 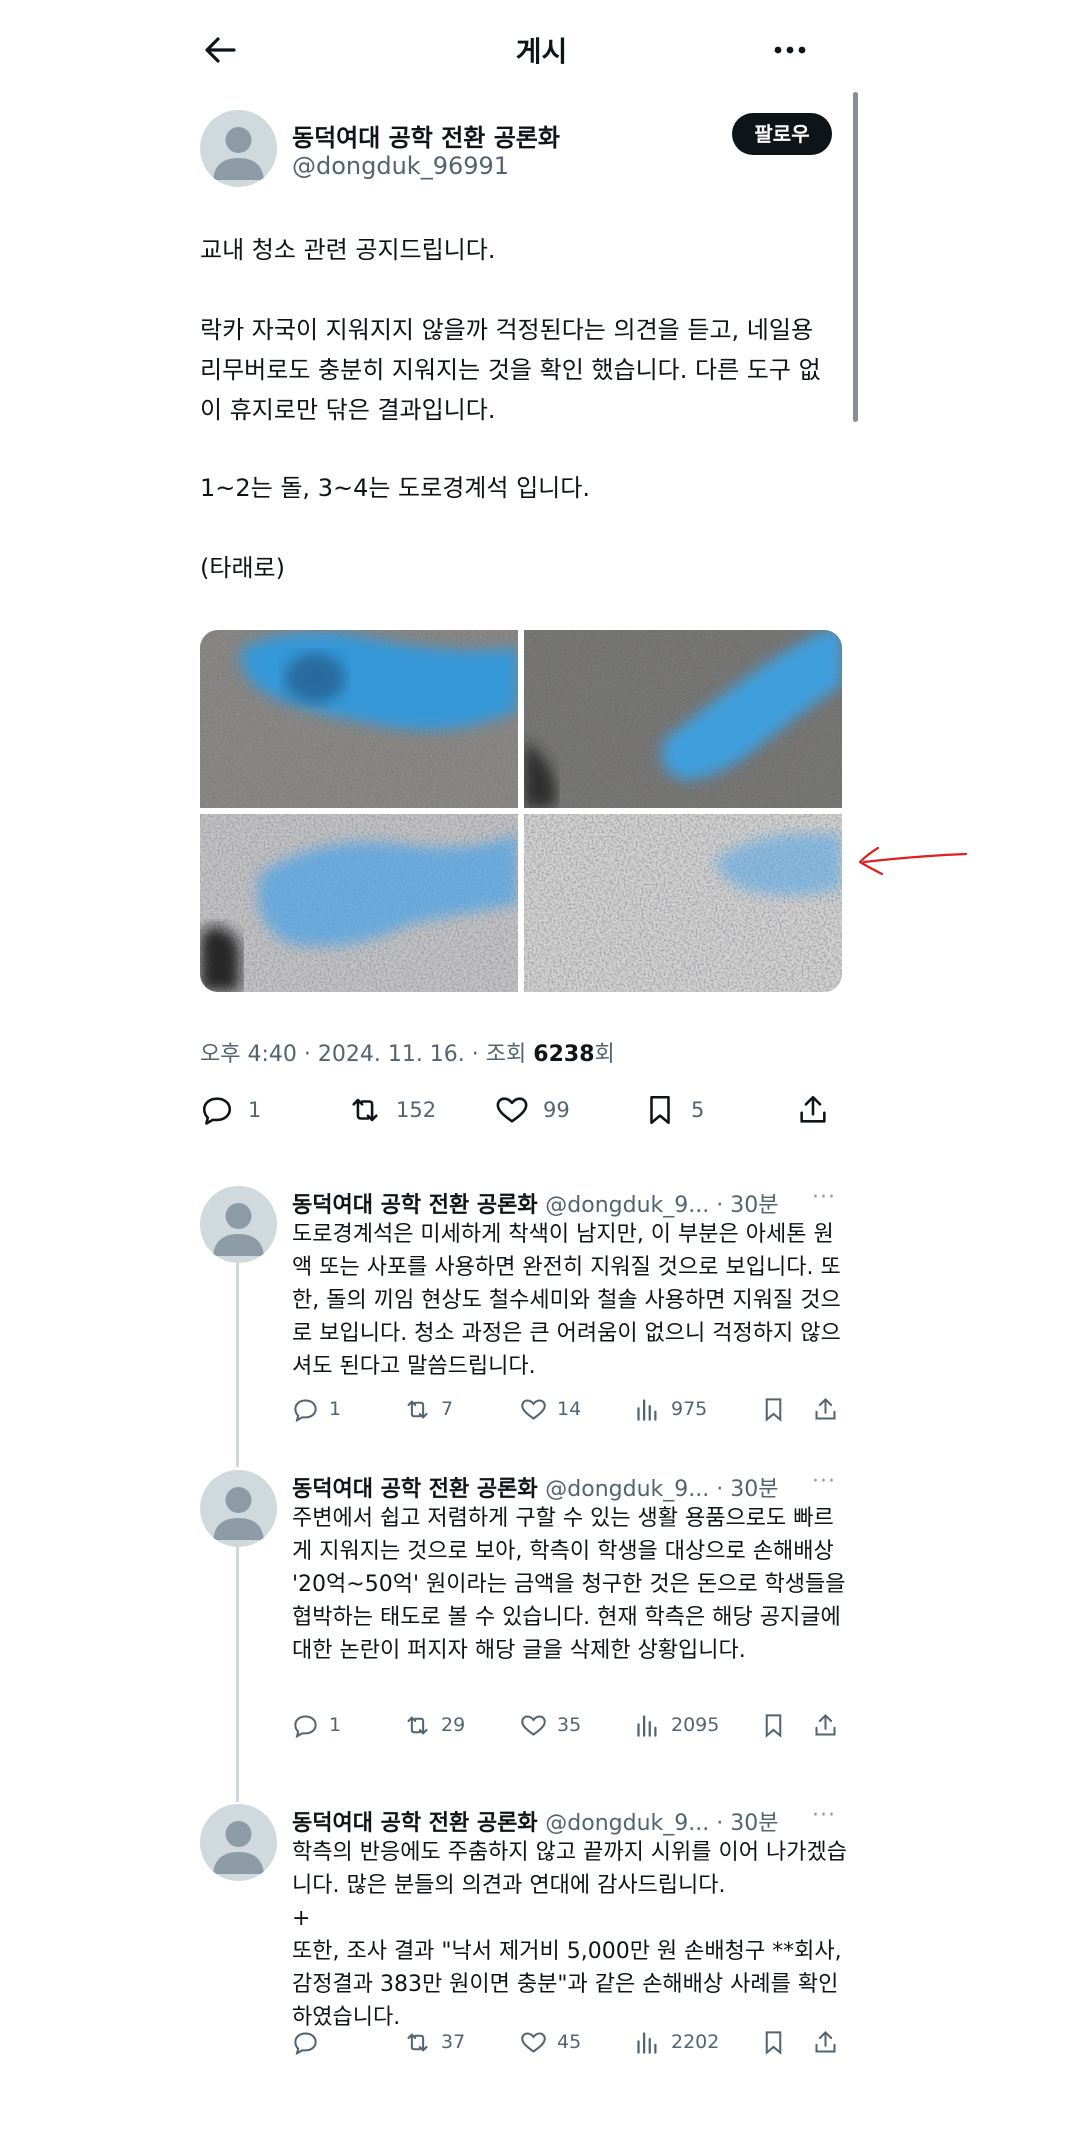 I want to click on annotation-arrow-icon, so click(x=913, y=861).